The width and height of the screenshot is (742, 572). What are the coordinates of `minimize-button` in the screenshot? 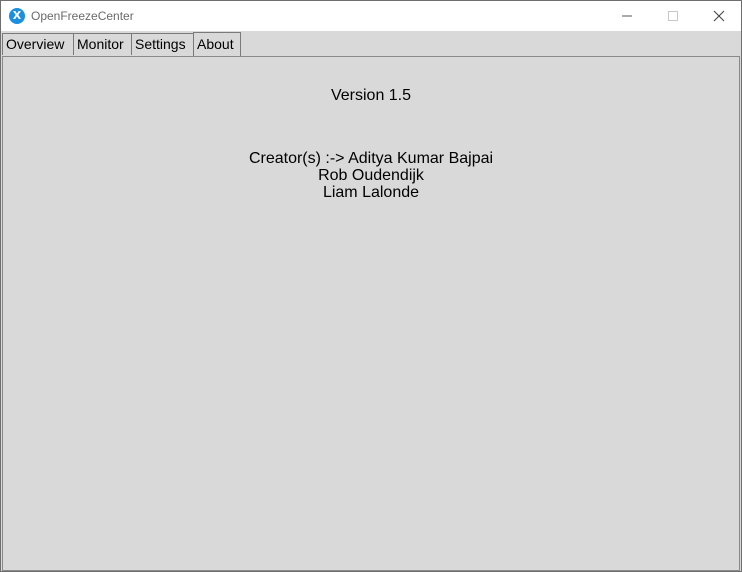 It's located at (627, 16).